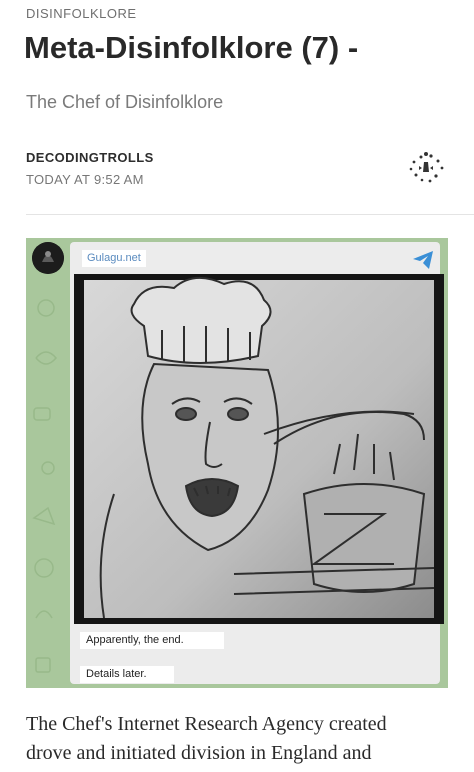 The height and width of the screenshot is (772, 474). What do you see at coordinates (90, 157) in the screenshot?
I see `author-name: DECODINGTROLLS` at bounding box center [90, 157].